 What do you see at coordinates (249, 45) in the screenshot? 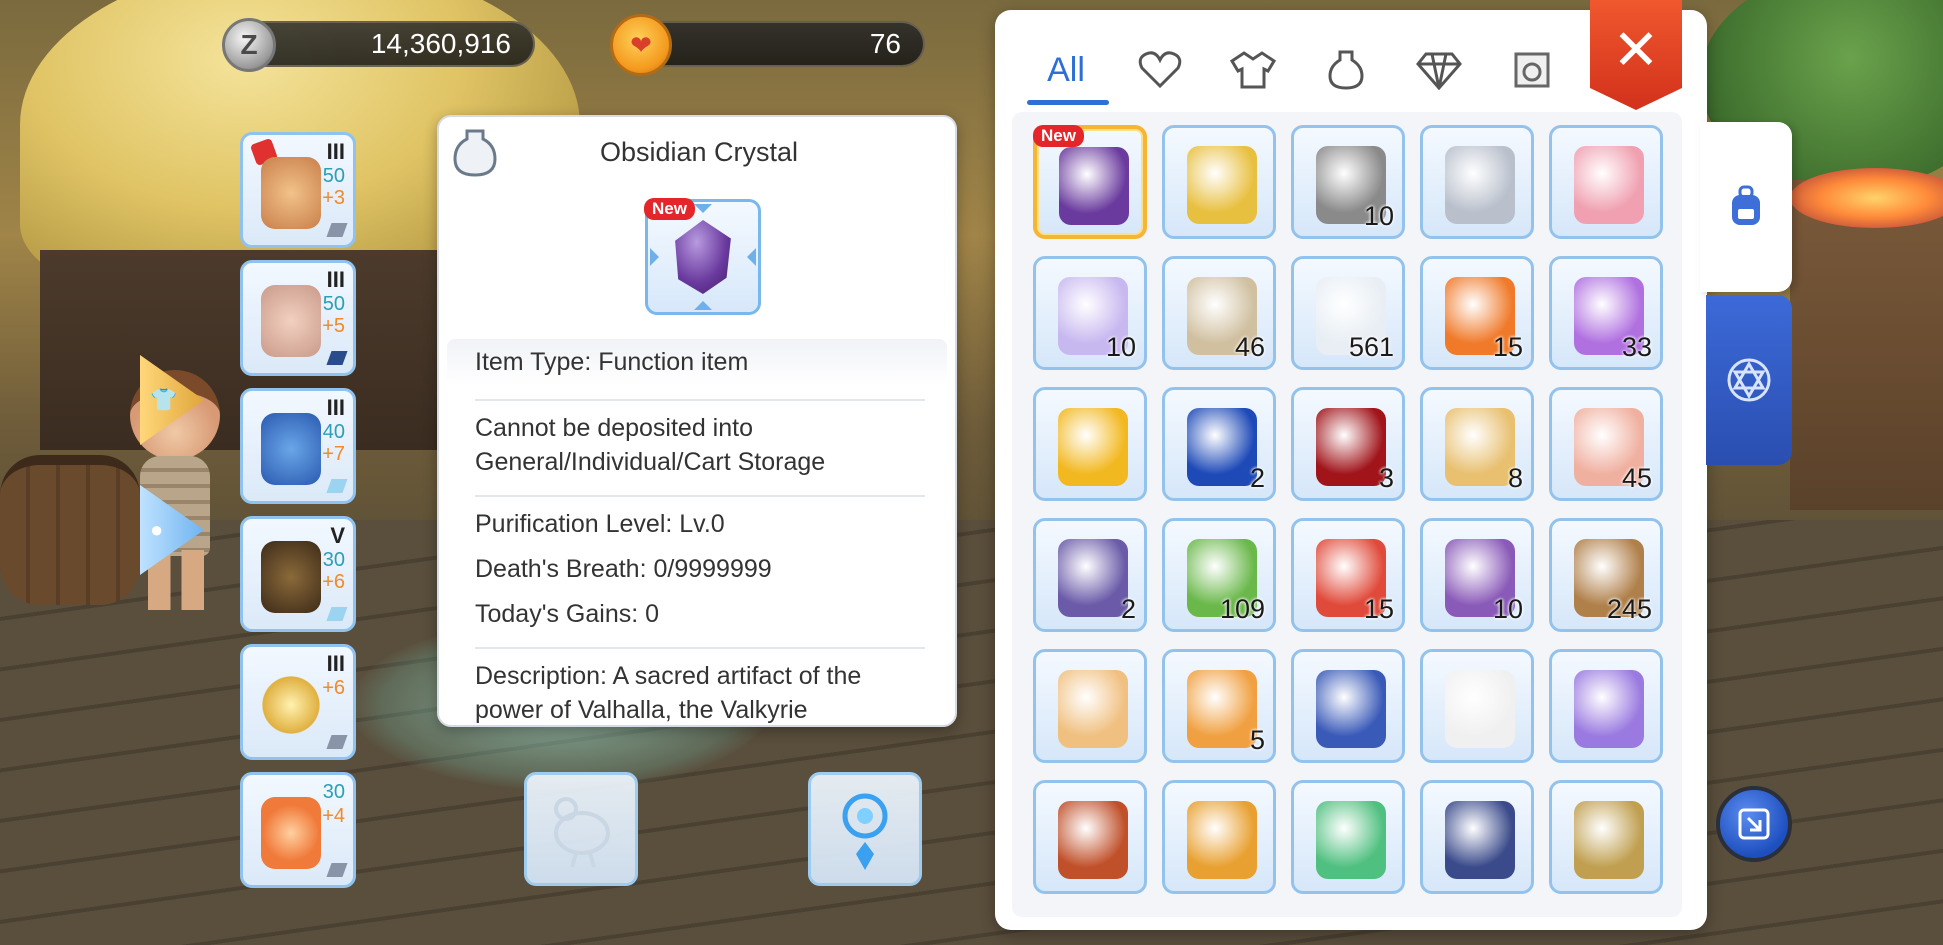
I see `zeny-coin-icon: Z` at bounding box center [249, 45].